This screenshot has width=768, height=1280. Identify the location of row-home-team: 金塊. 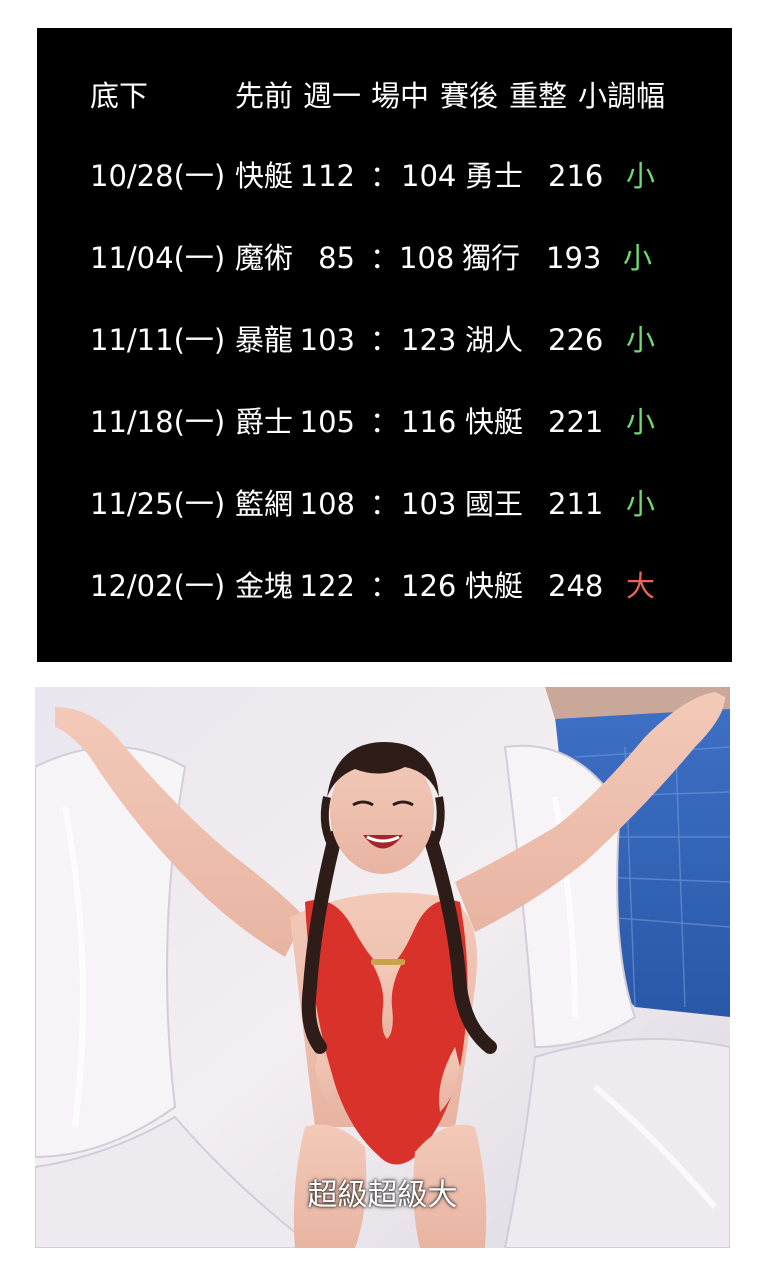
(264, 586).